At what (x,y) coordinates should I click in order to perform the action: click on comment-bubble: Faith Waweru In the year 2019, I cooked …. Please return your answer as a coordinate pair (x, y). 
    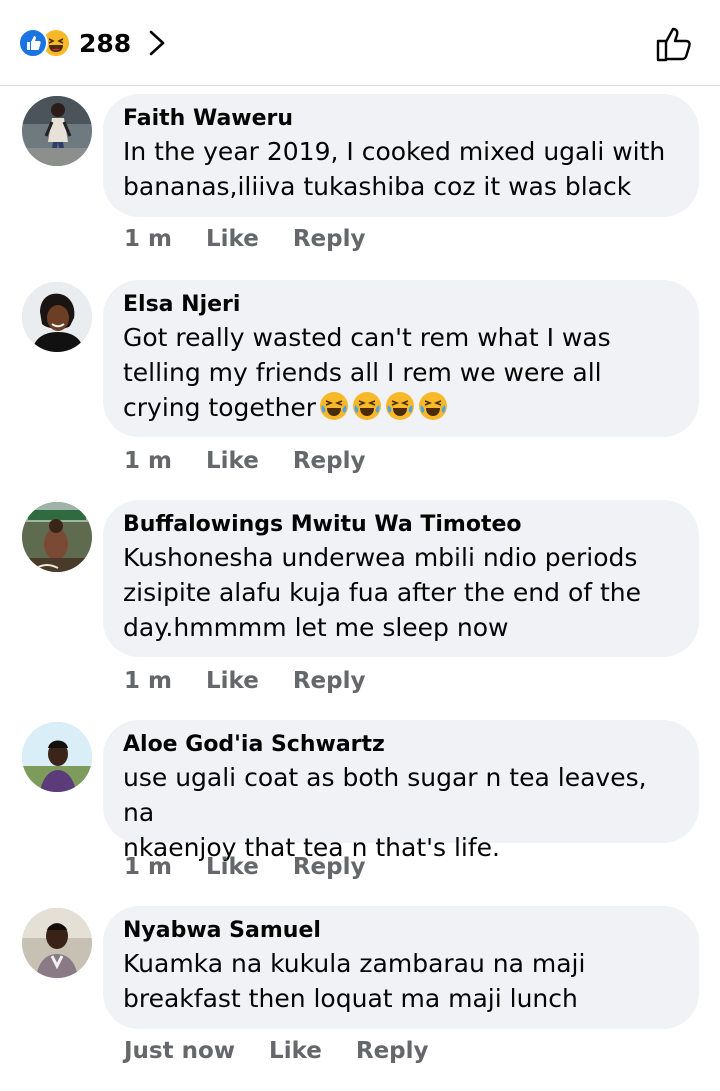
    Looking at the image, I should click on (401, 155).